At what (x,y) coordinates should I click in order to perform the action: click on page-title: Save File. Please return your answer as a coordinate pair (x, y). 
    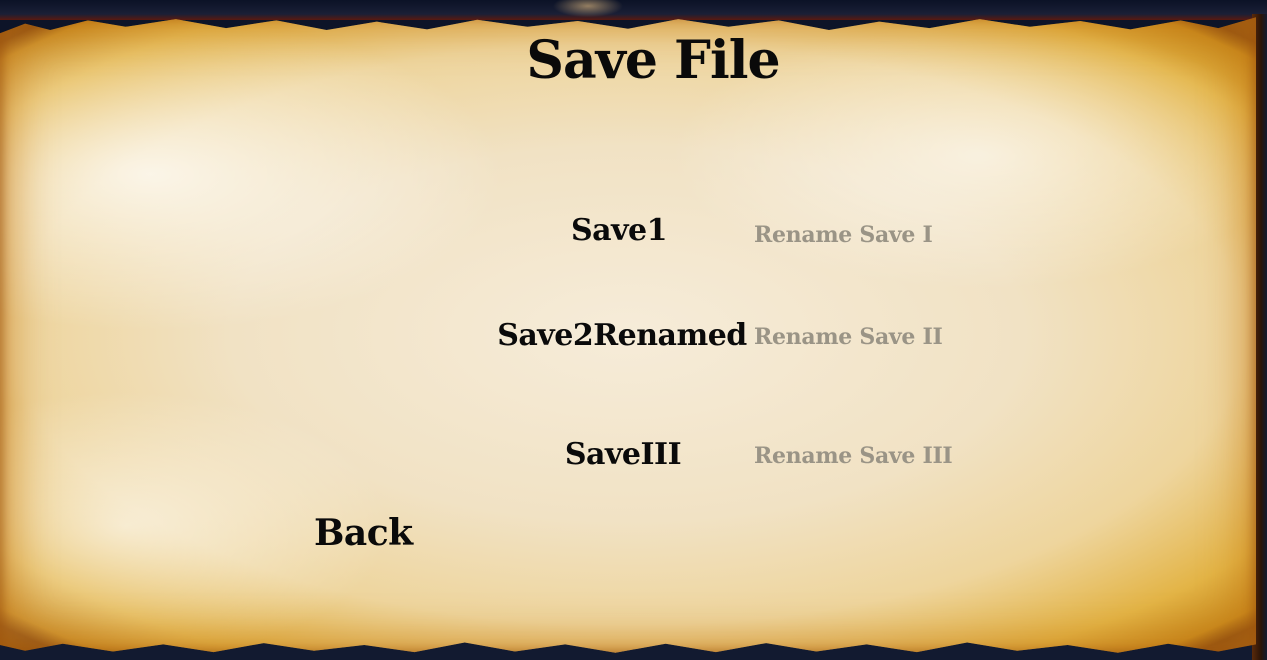
    Looking at the image, I should click on (653, 60).